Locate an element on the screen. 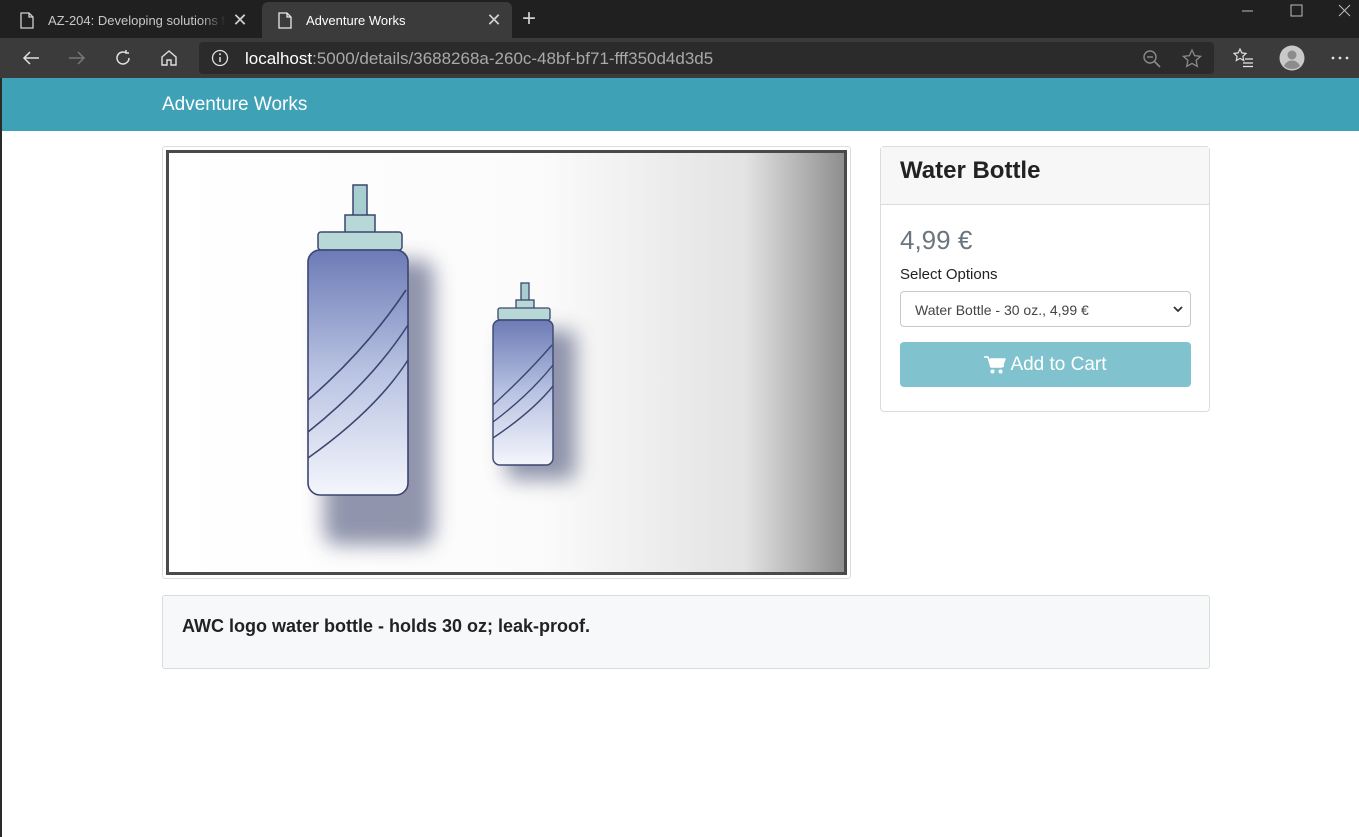 The image size is (1359, 837). close-window-button is located at coordinates (1340, 12).